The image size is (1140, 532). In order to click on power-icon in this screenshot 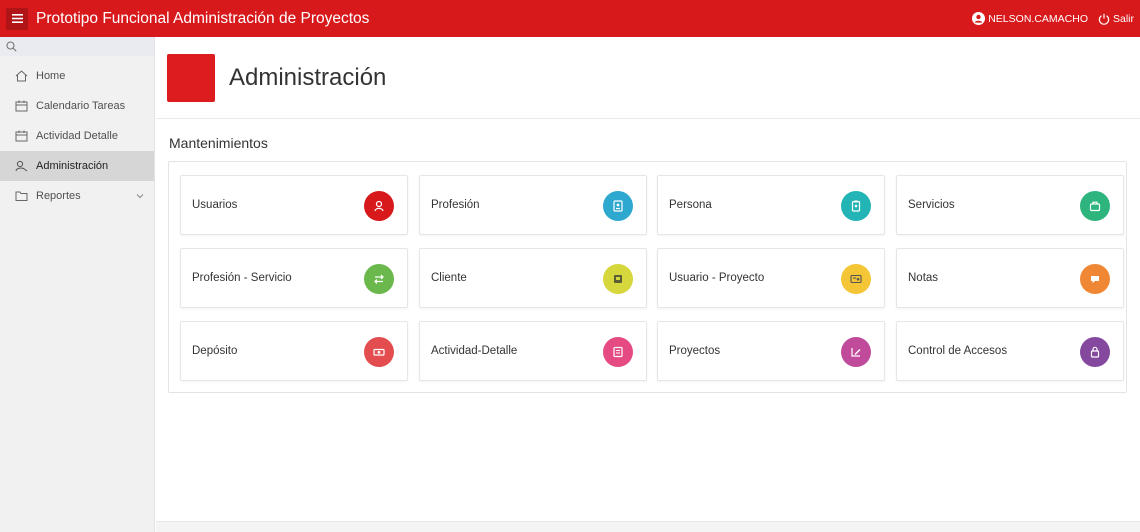, I will do `click(1104, 19)`.